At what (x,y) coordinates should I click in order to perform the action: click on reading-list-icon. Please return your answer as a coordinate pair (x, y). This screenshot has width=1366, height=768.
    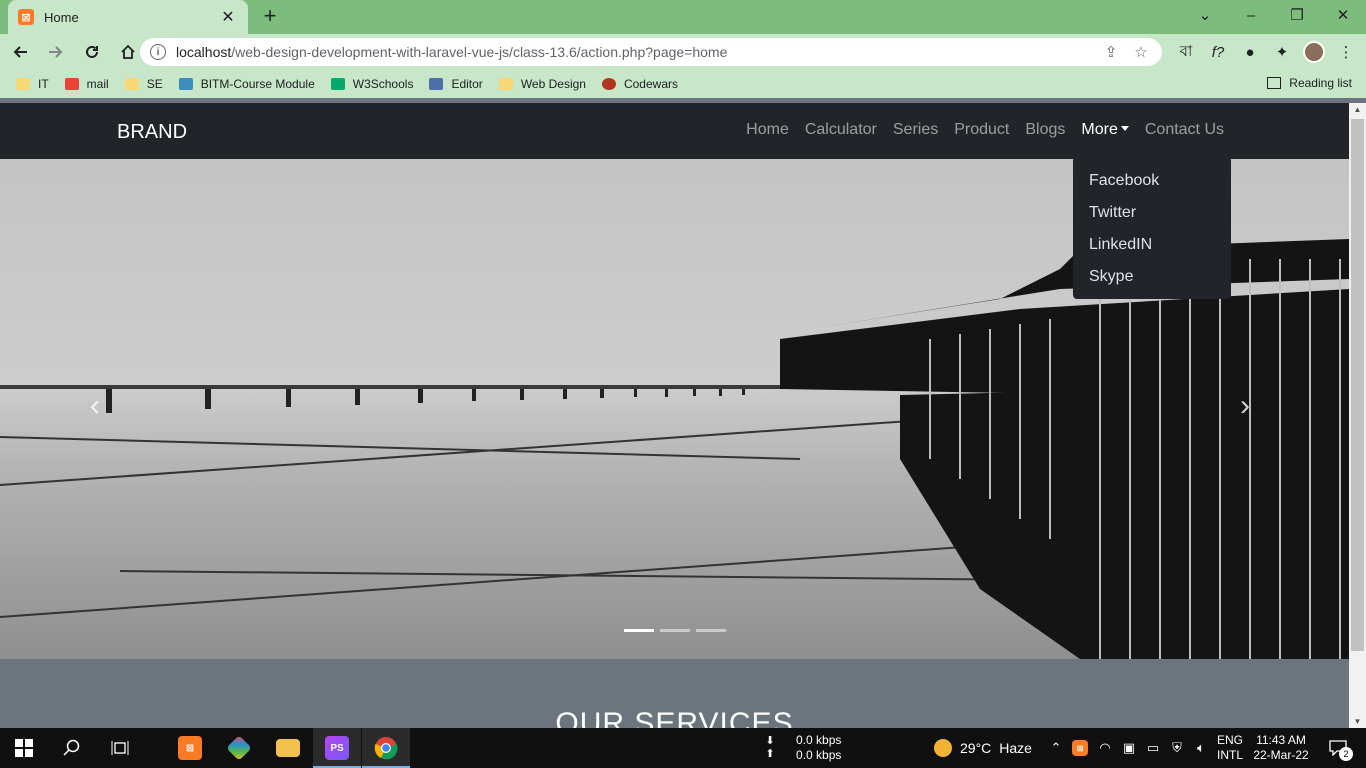
    Looking at the image, I should click on (1274, 83).